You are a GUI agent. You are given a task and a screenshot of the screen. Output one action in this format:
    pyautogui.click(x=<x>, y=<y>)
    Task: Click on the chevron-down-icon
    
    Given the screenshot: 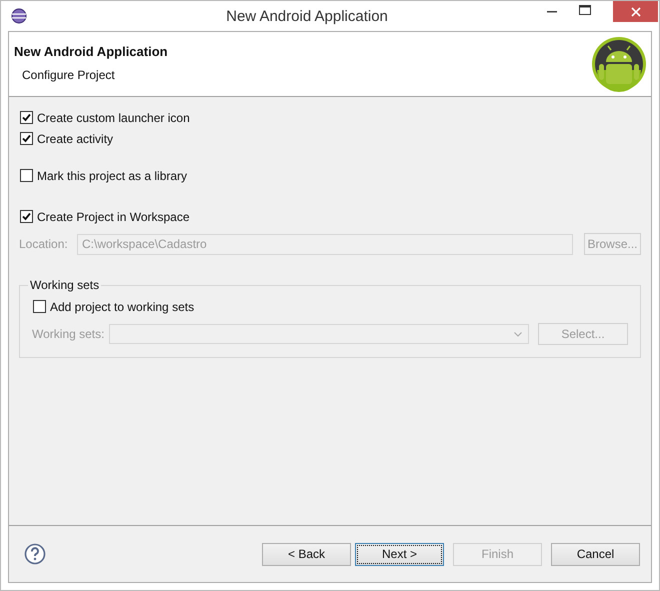 What is the action you would take?
    pyautogui.click(x=518, y=334)
    